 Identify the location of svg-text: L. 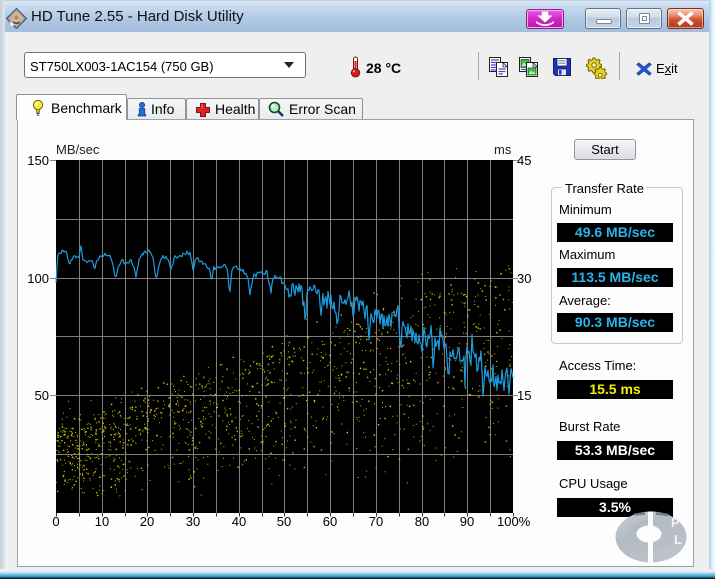
(678, 539).